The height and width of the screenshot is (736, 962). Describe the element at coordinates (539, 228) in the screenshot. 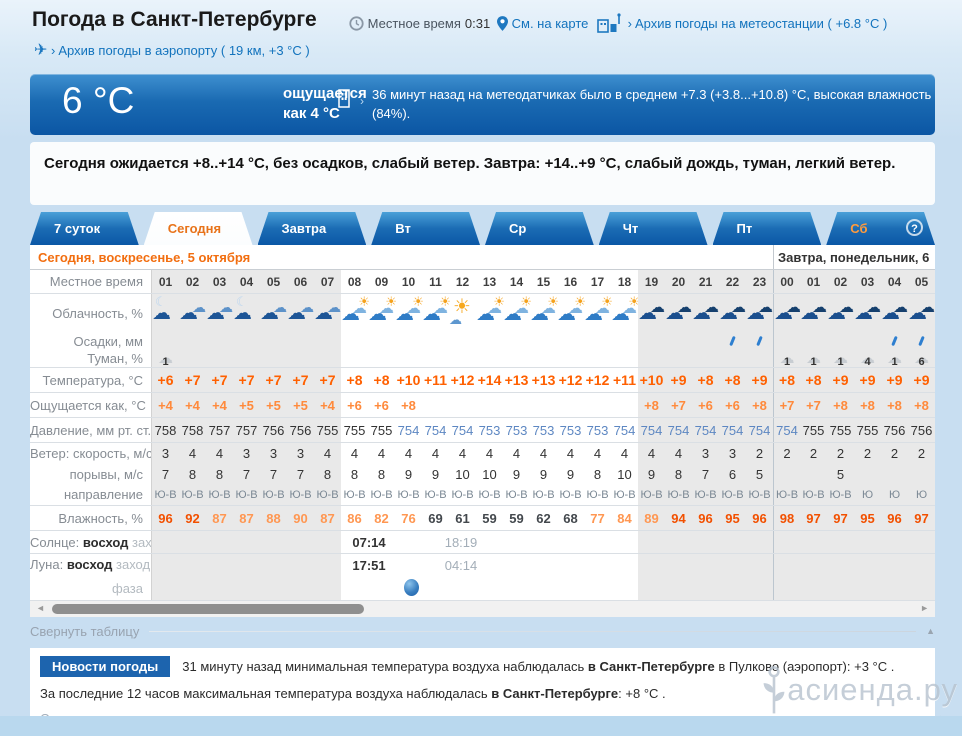

I see `tab-4: Ср` at that location.